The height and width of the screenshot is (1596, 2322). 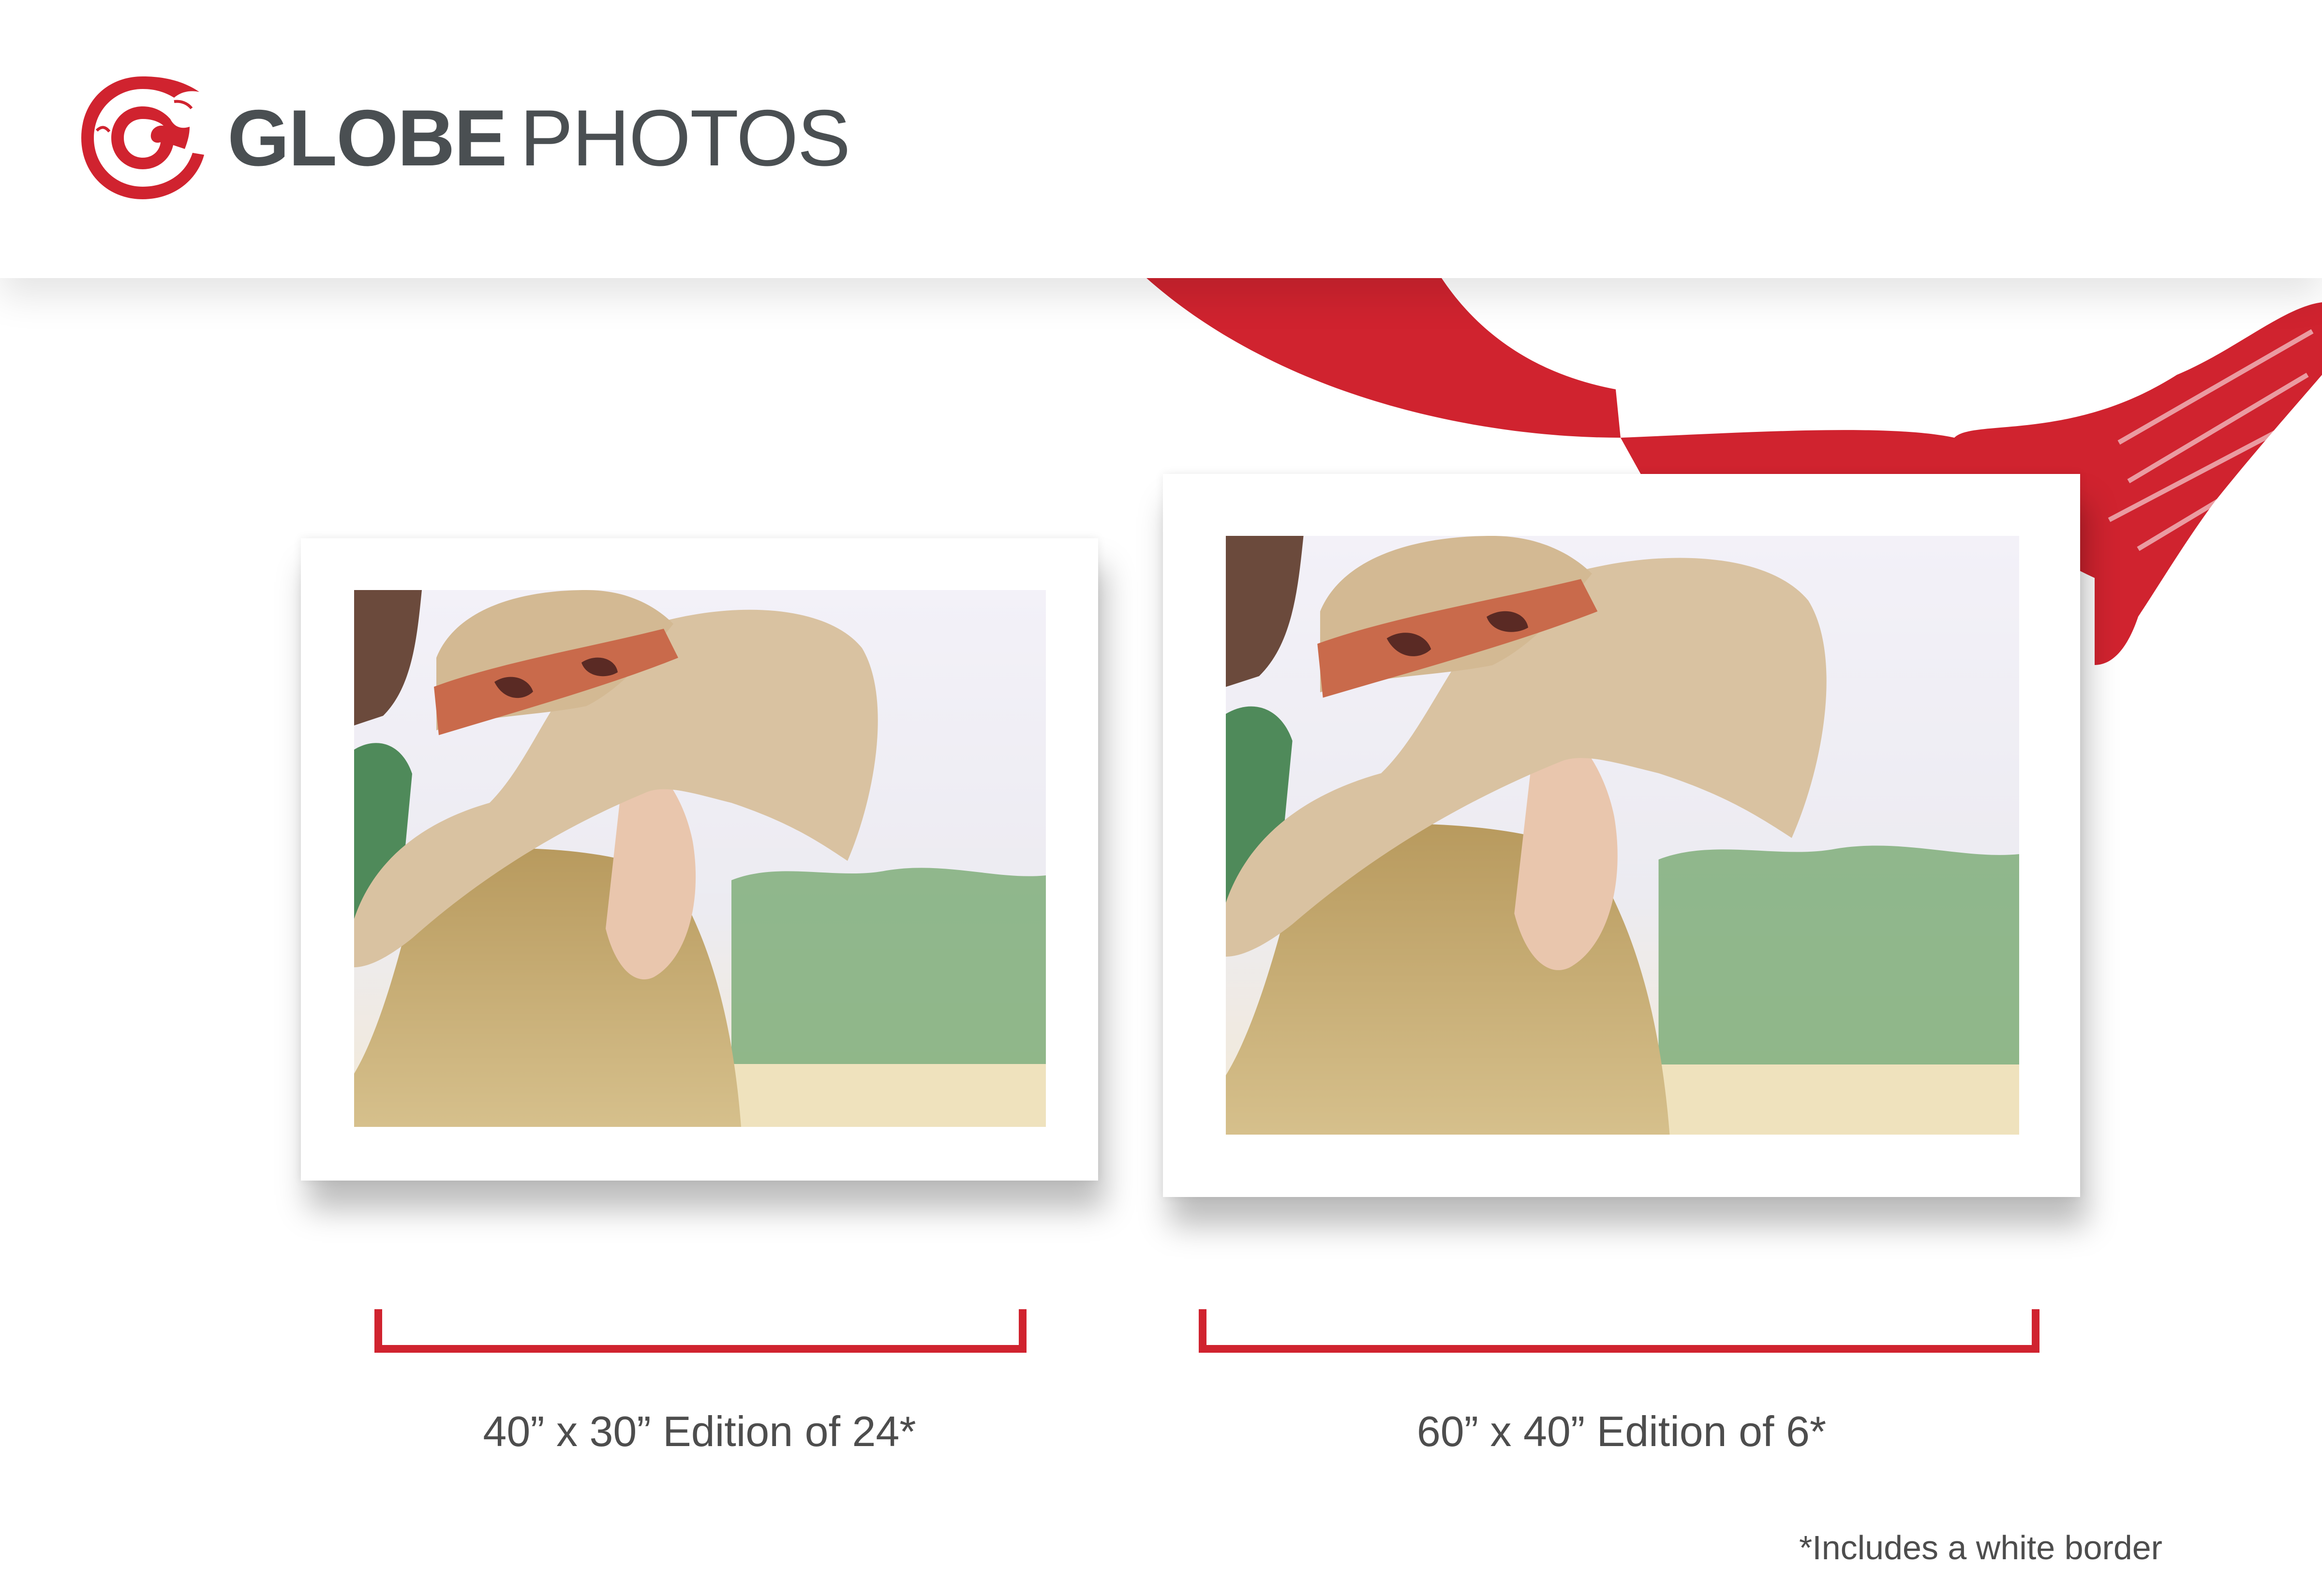 What do you see at coordinates (685, 137) in the screenshot?
I see `brand-name-light: PHOTOS` at bounding box center [685, 137].